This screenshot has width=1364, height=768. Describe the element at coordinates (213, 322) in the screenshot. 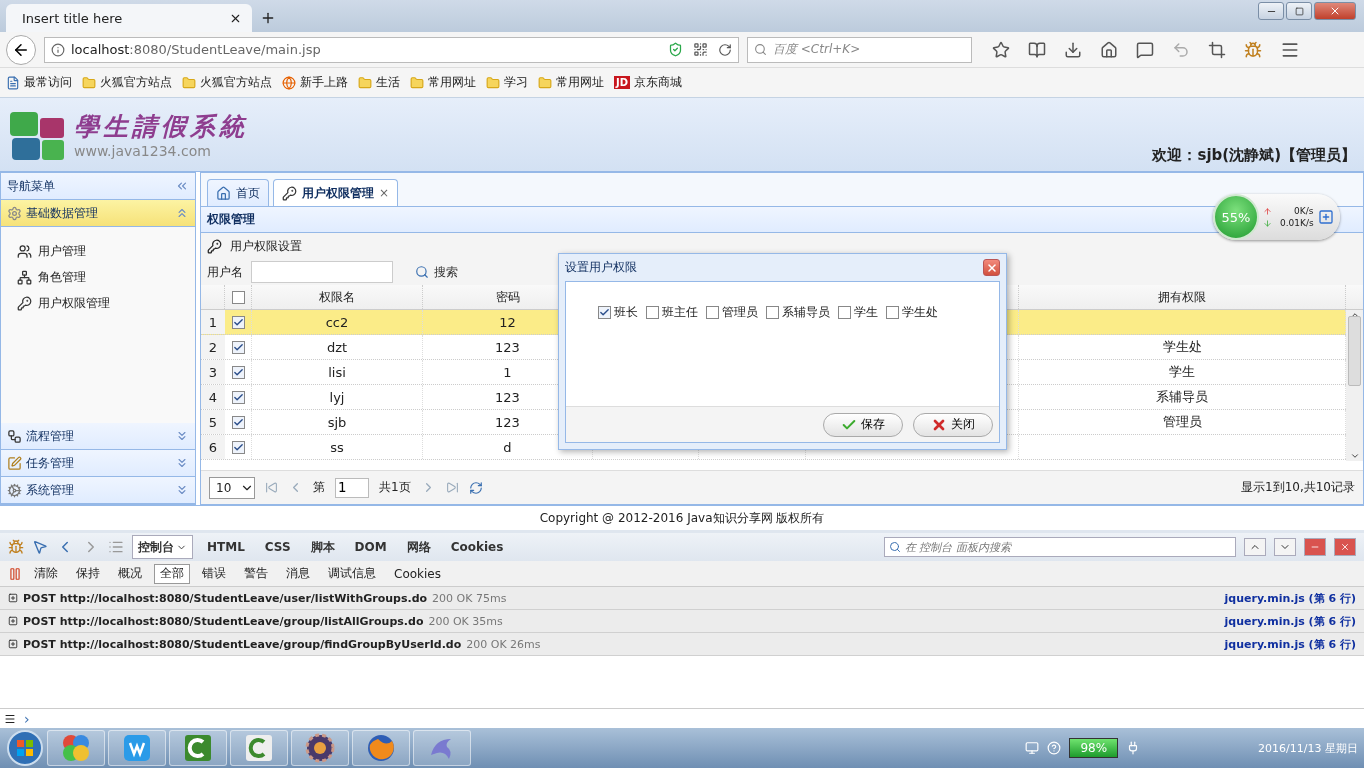

I see `row-number: 1` at that location.